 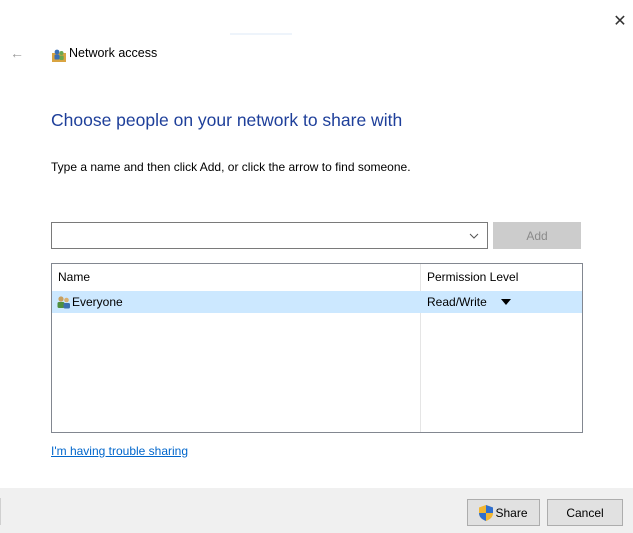 What do you see at coordinates (472, 277) in the screenshot?
I see `column-header-permission: Permission Level` at bounding box center [472, 277].